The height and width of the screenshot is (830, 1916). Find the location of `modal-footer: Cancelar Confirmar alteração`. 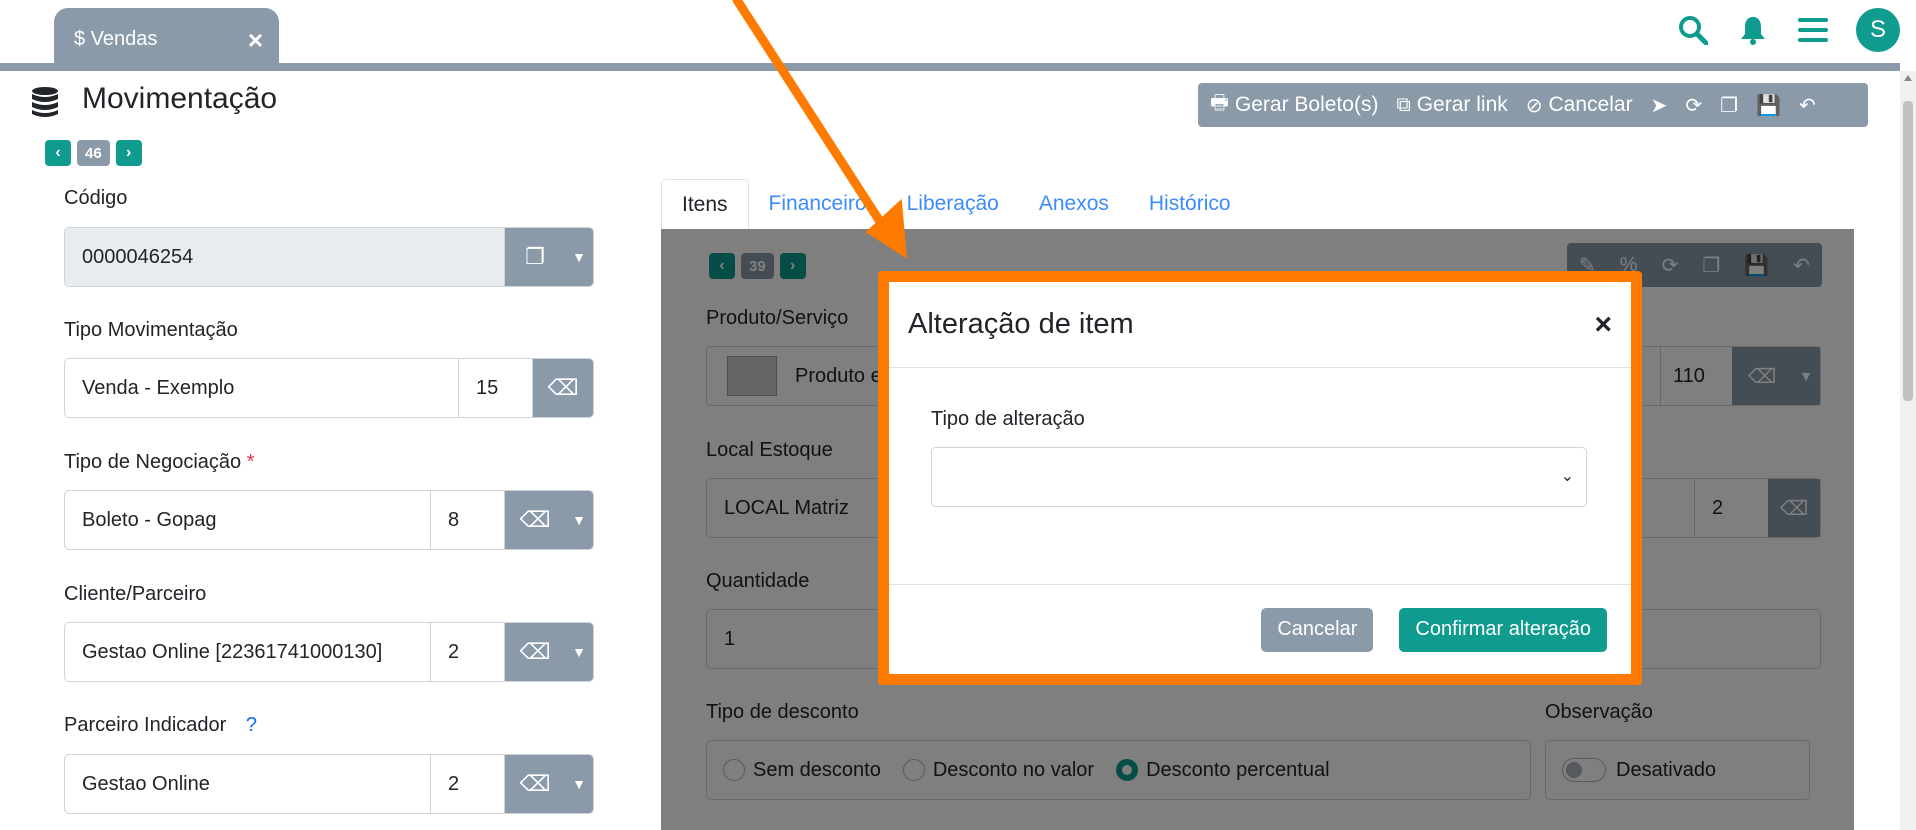

modal-footer: Cancelar Confirmar alteração is located at coordinates (1260, 629).